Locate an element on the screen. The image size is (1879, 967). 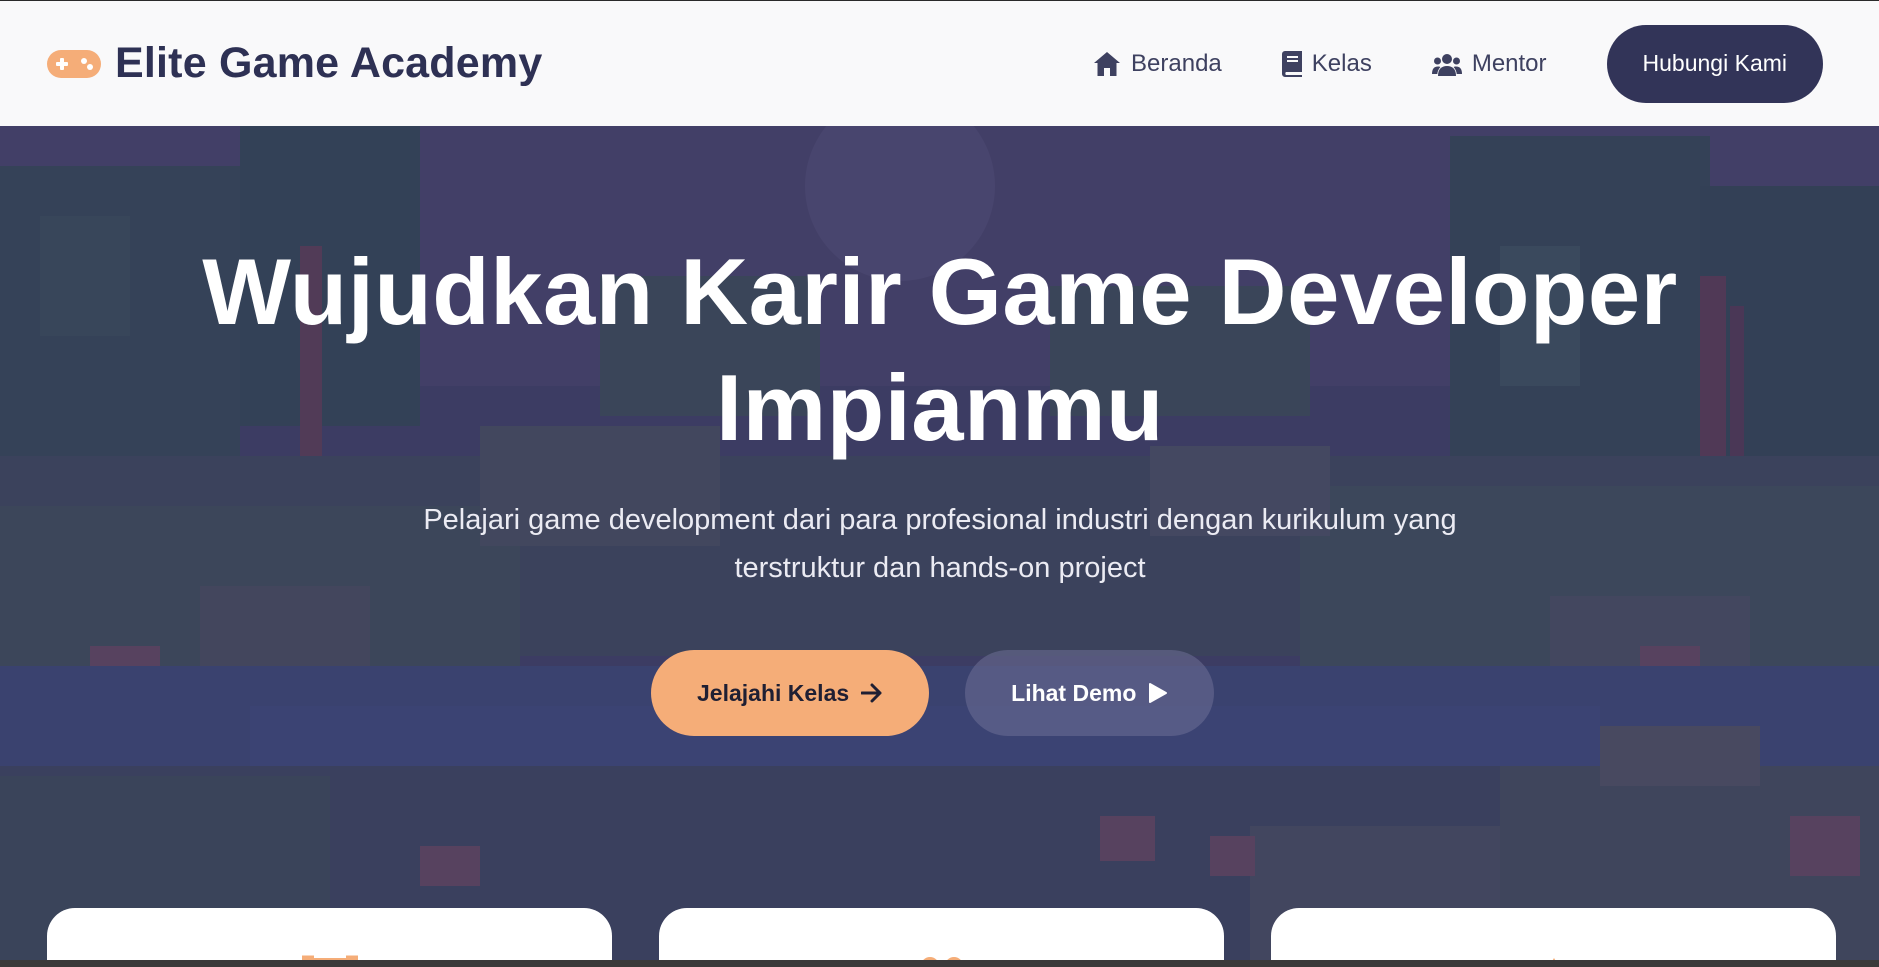
explore-classes-button: Jelajahi Kelas is located at coordinates (790, 693).